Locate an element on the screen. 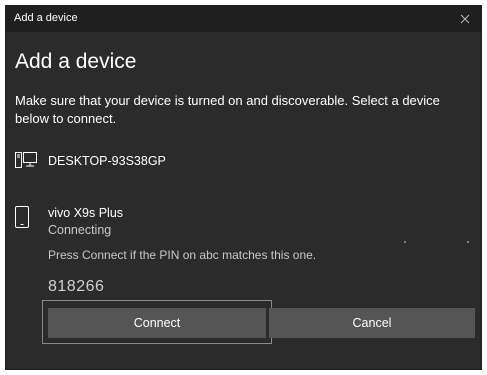  device-item-desktop: DESKTOP-93S38GP is located at coordinates (243, 163).